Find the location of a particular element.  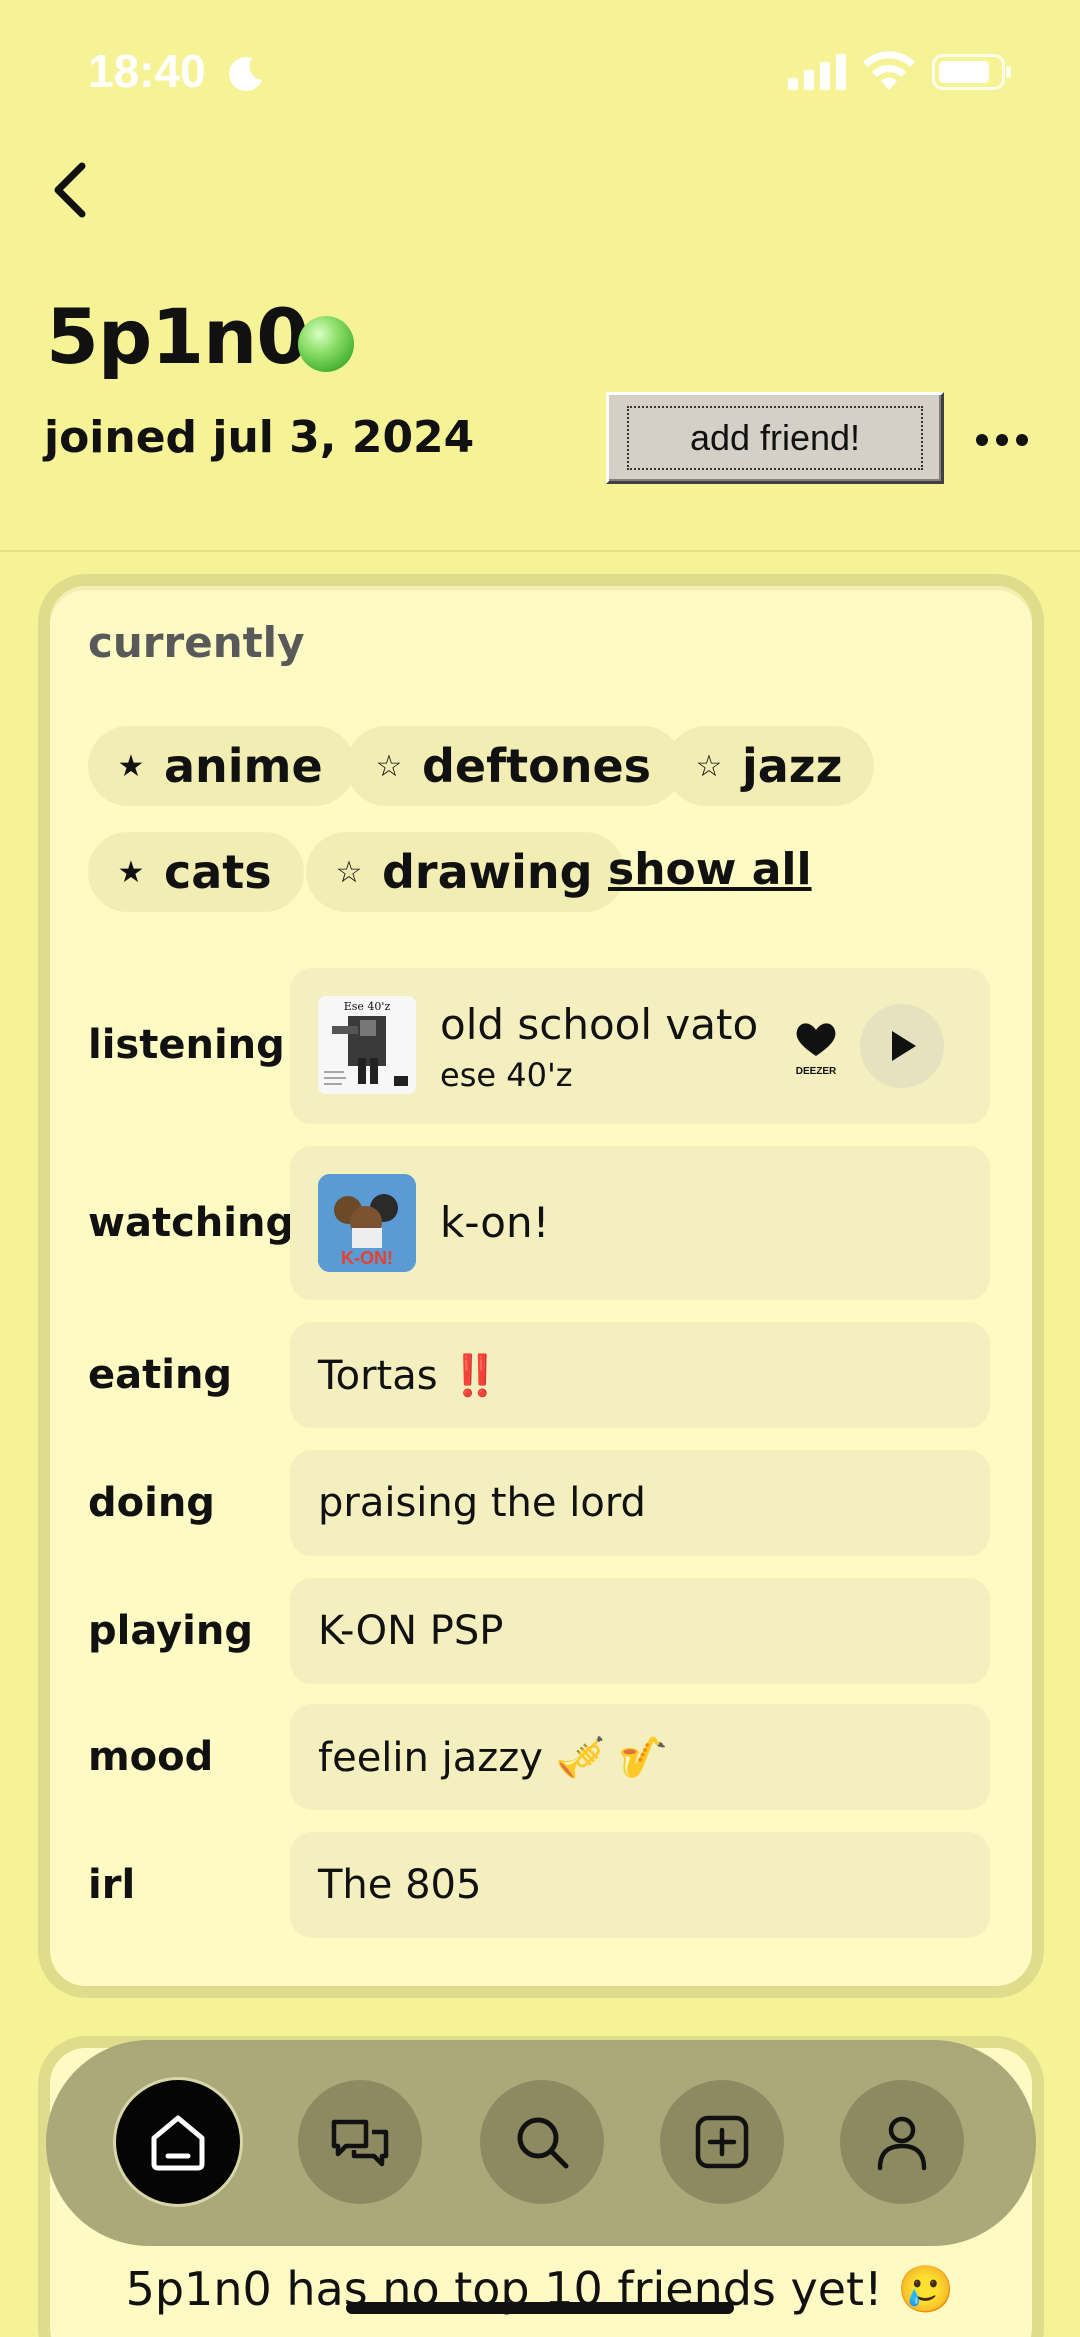

song-artist: ese 40'z is located at coordinates (506, 1075).